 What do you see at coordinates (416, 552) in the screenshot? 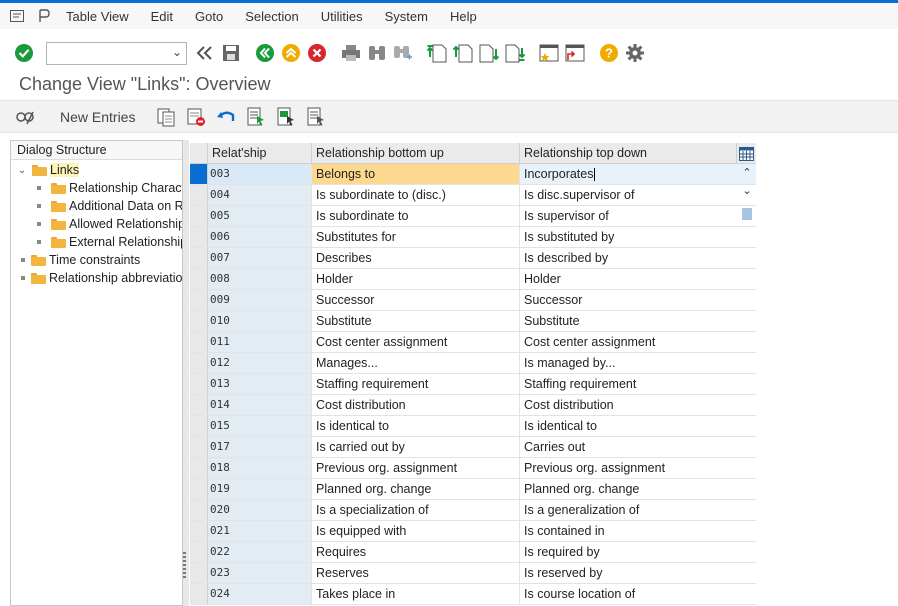
I see `bottom-up-cell: Requires` at bounding box center [416, 552].